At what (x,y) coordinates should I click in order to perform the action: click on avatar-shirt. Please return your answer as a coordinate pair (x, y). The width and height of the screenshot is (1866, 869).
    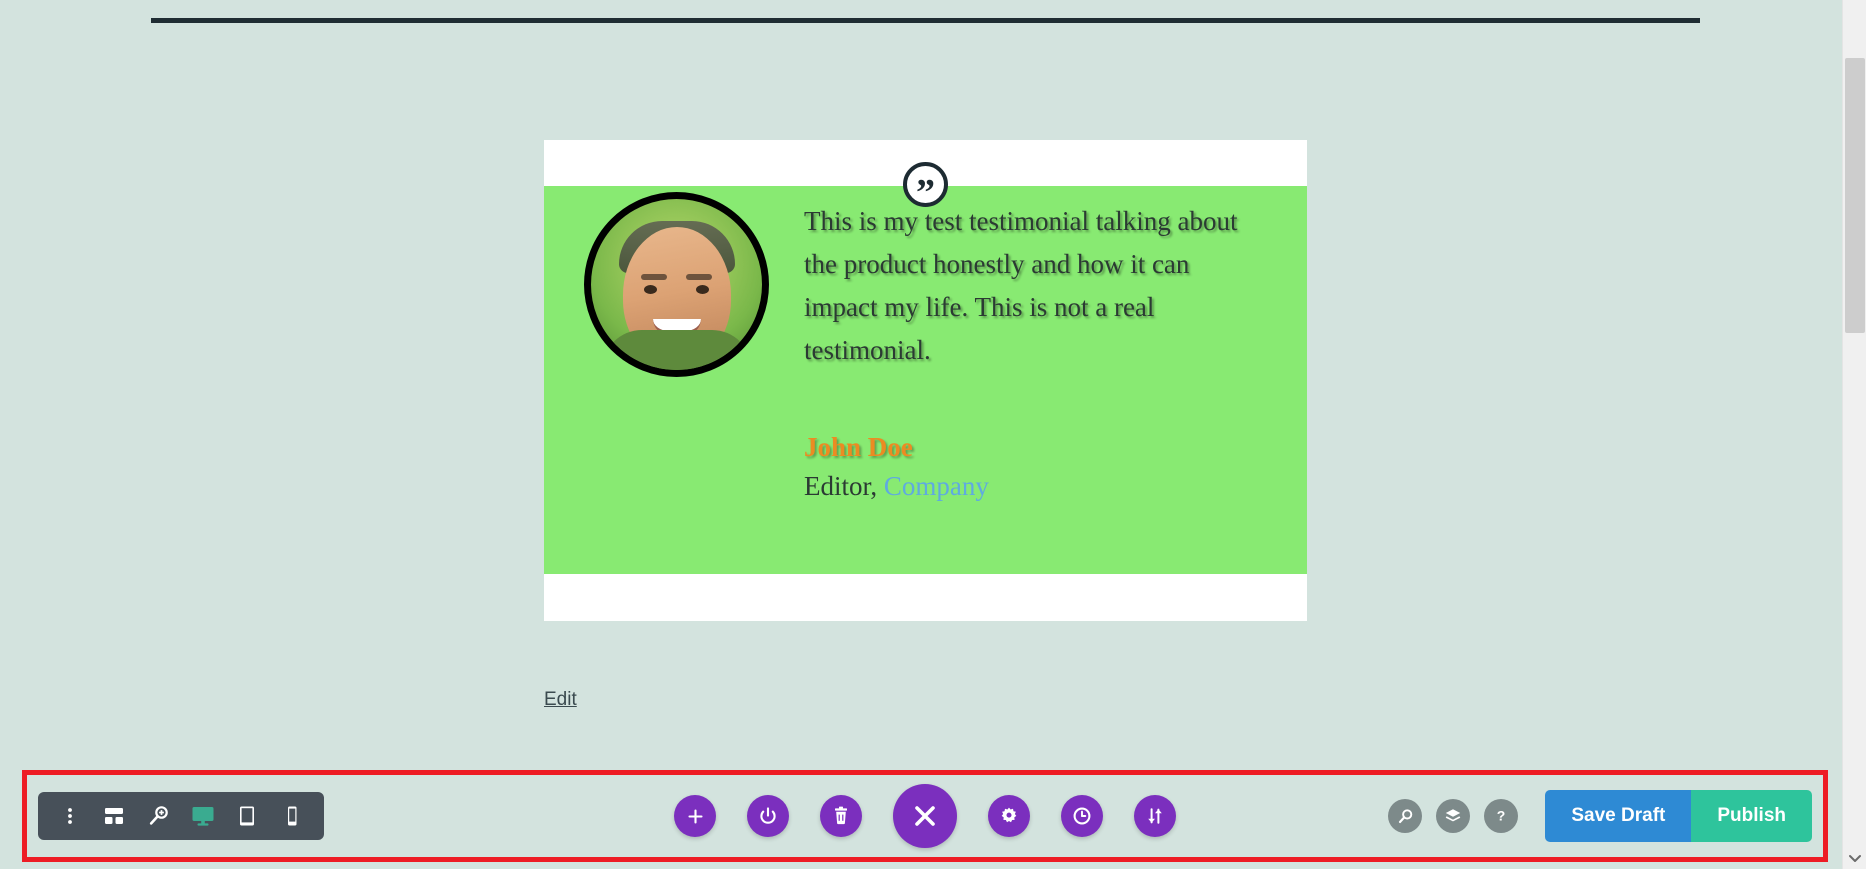
    Looking at the image, I should click on (676, 350).